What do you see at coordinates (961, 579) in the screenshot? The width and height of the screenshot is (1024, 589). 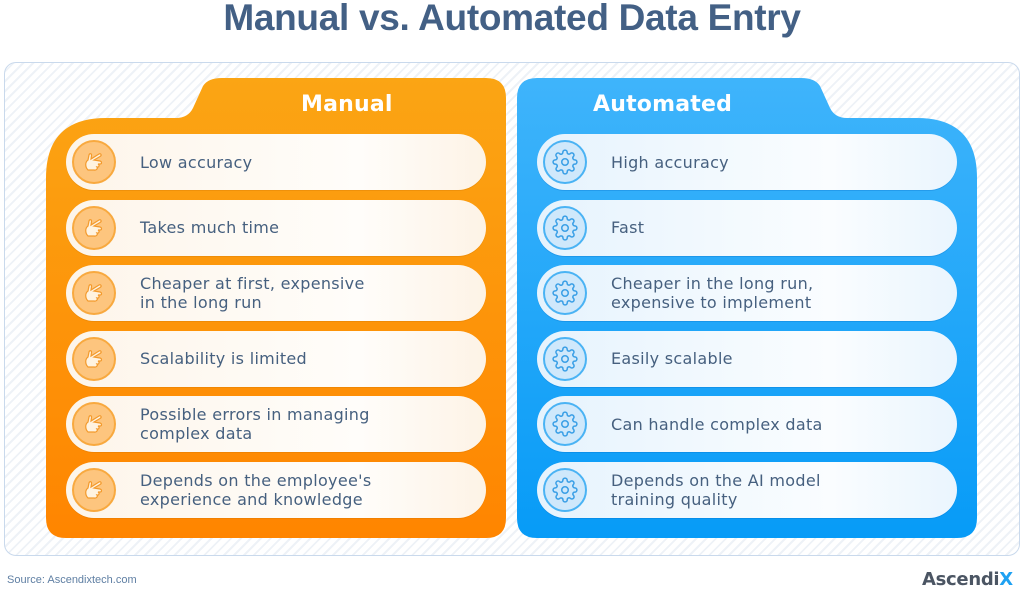 I see `brand-logo-text: Ascendi` at bounding box center [961, 579].